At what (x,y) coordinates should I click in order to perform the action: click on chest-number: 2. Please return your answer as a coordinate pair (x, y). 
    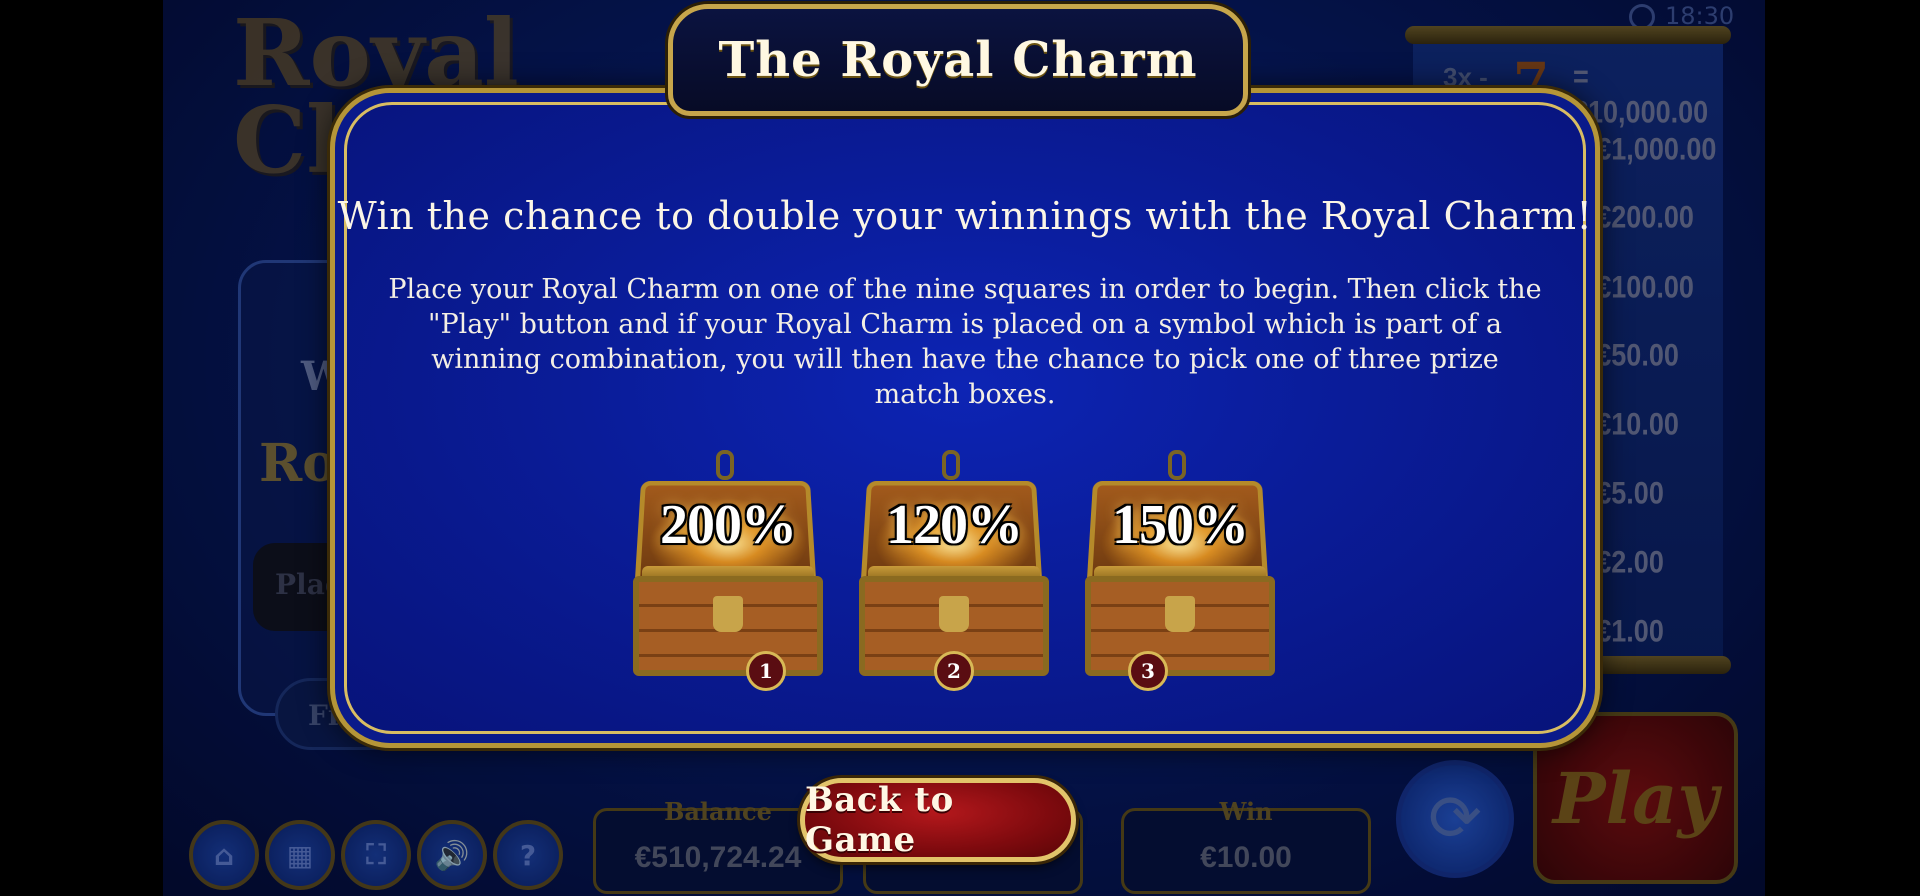
    Looking at the image, I should click on (954, 671).